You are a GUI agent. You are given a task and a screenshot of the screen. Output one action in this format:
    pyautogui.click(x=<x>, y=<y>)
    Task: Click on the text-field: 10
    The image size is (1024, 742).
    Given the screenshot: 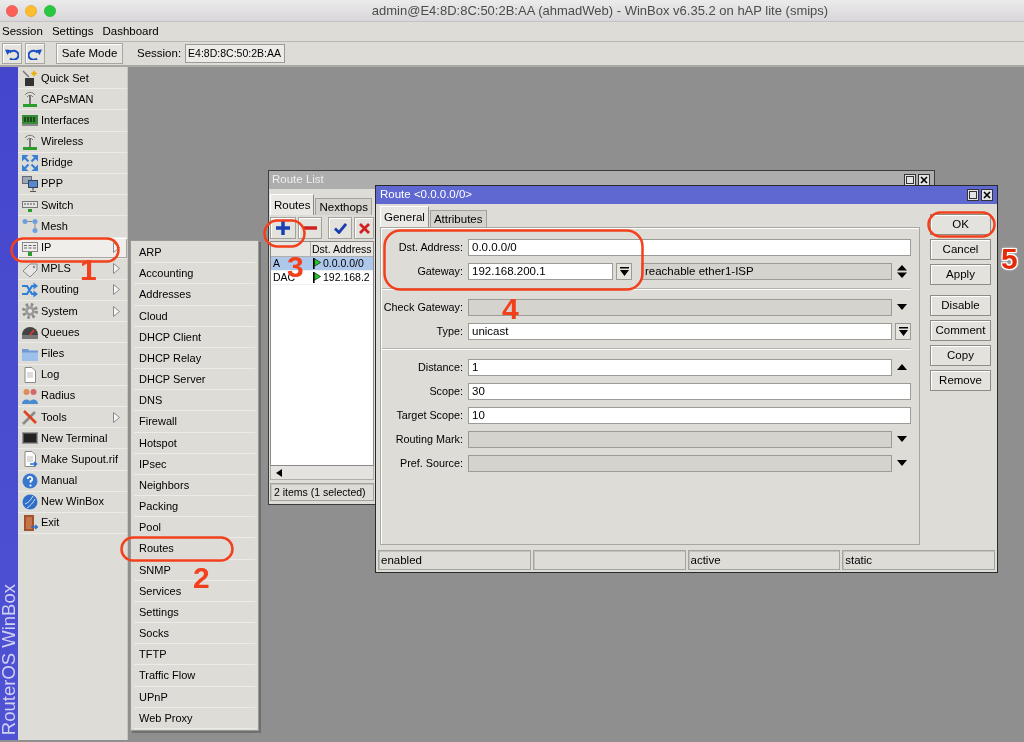 What is the action you would take?
    pyautogui.click(x=689, y=415)
    